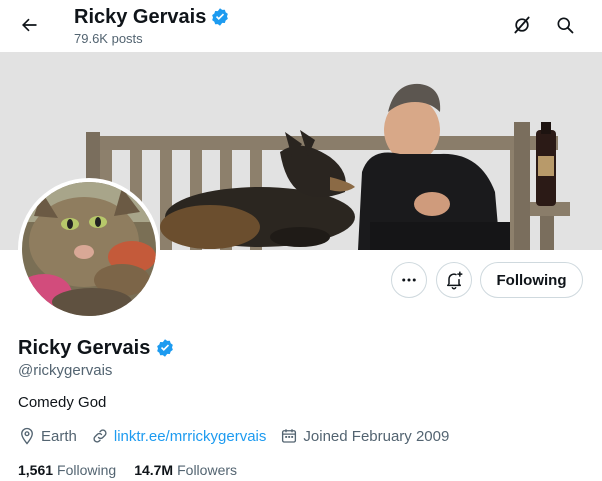 This screenshot has height=481, width=602. What do you see at coordinates (207, 470) in the screenshot?
I see `followers-label: Followers` at bounding box center [207, 470].